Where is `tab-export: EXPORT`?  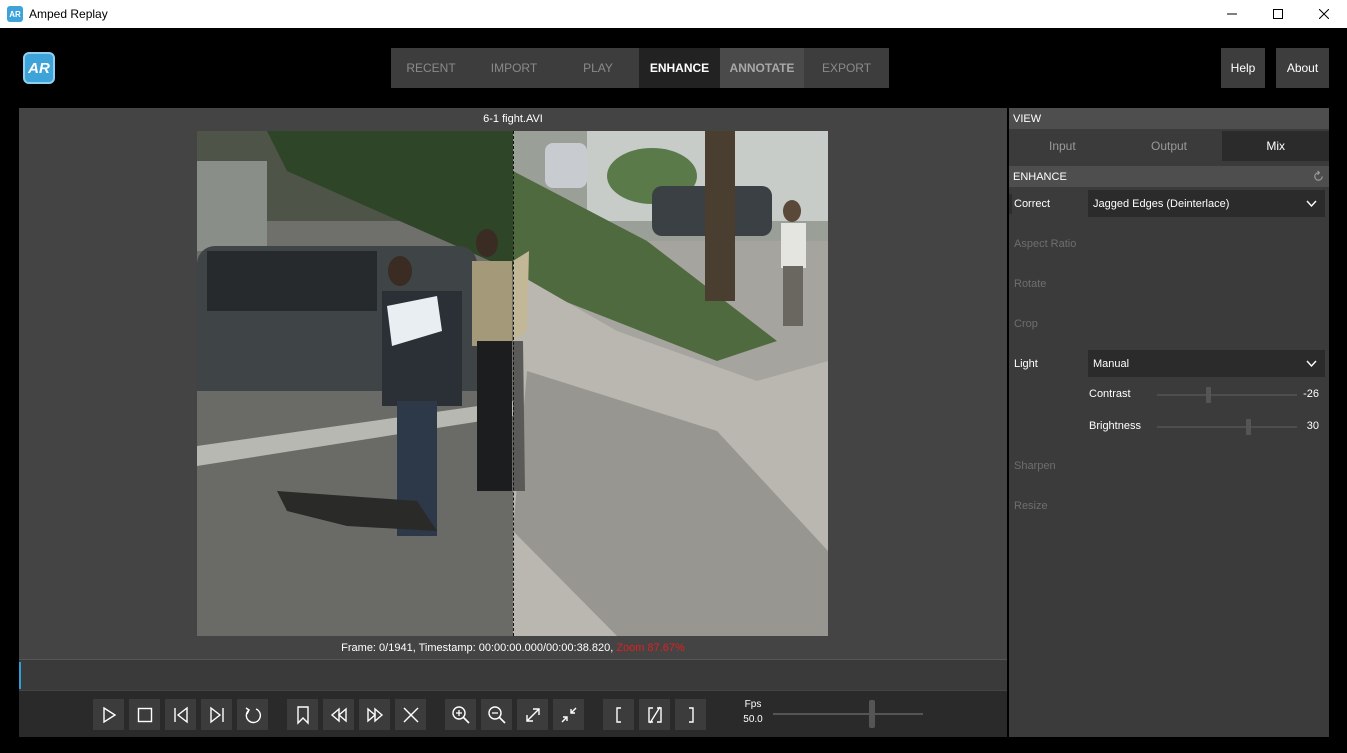 tab-export: EXPORT is located at coordinates (846, 68).